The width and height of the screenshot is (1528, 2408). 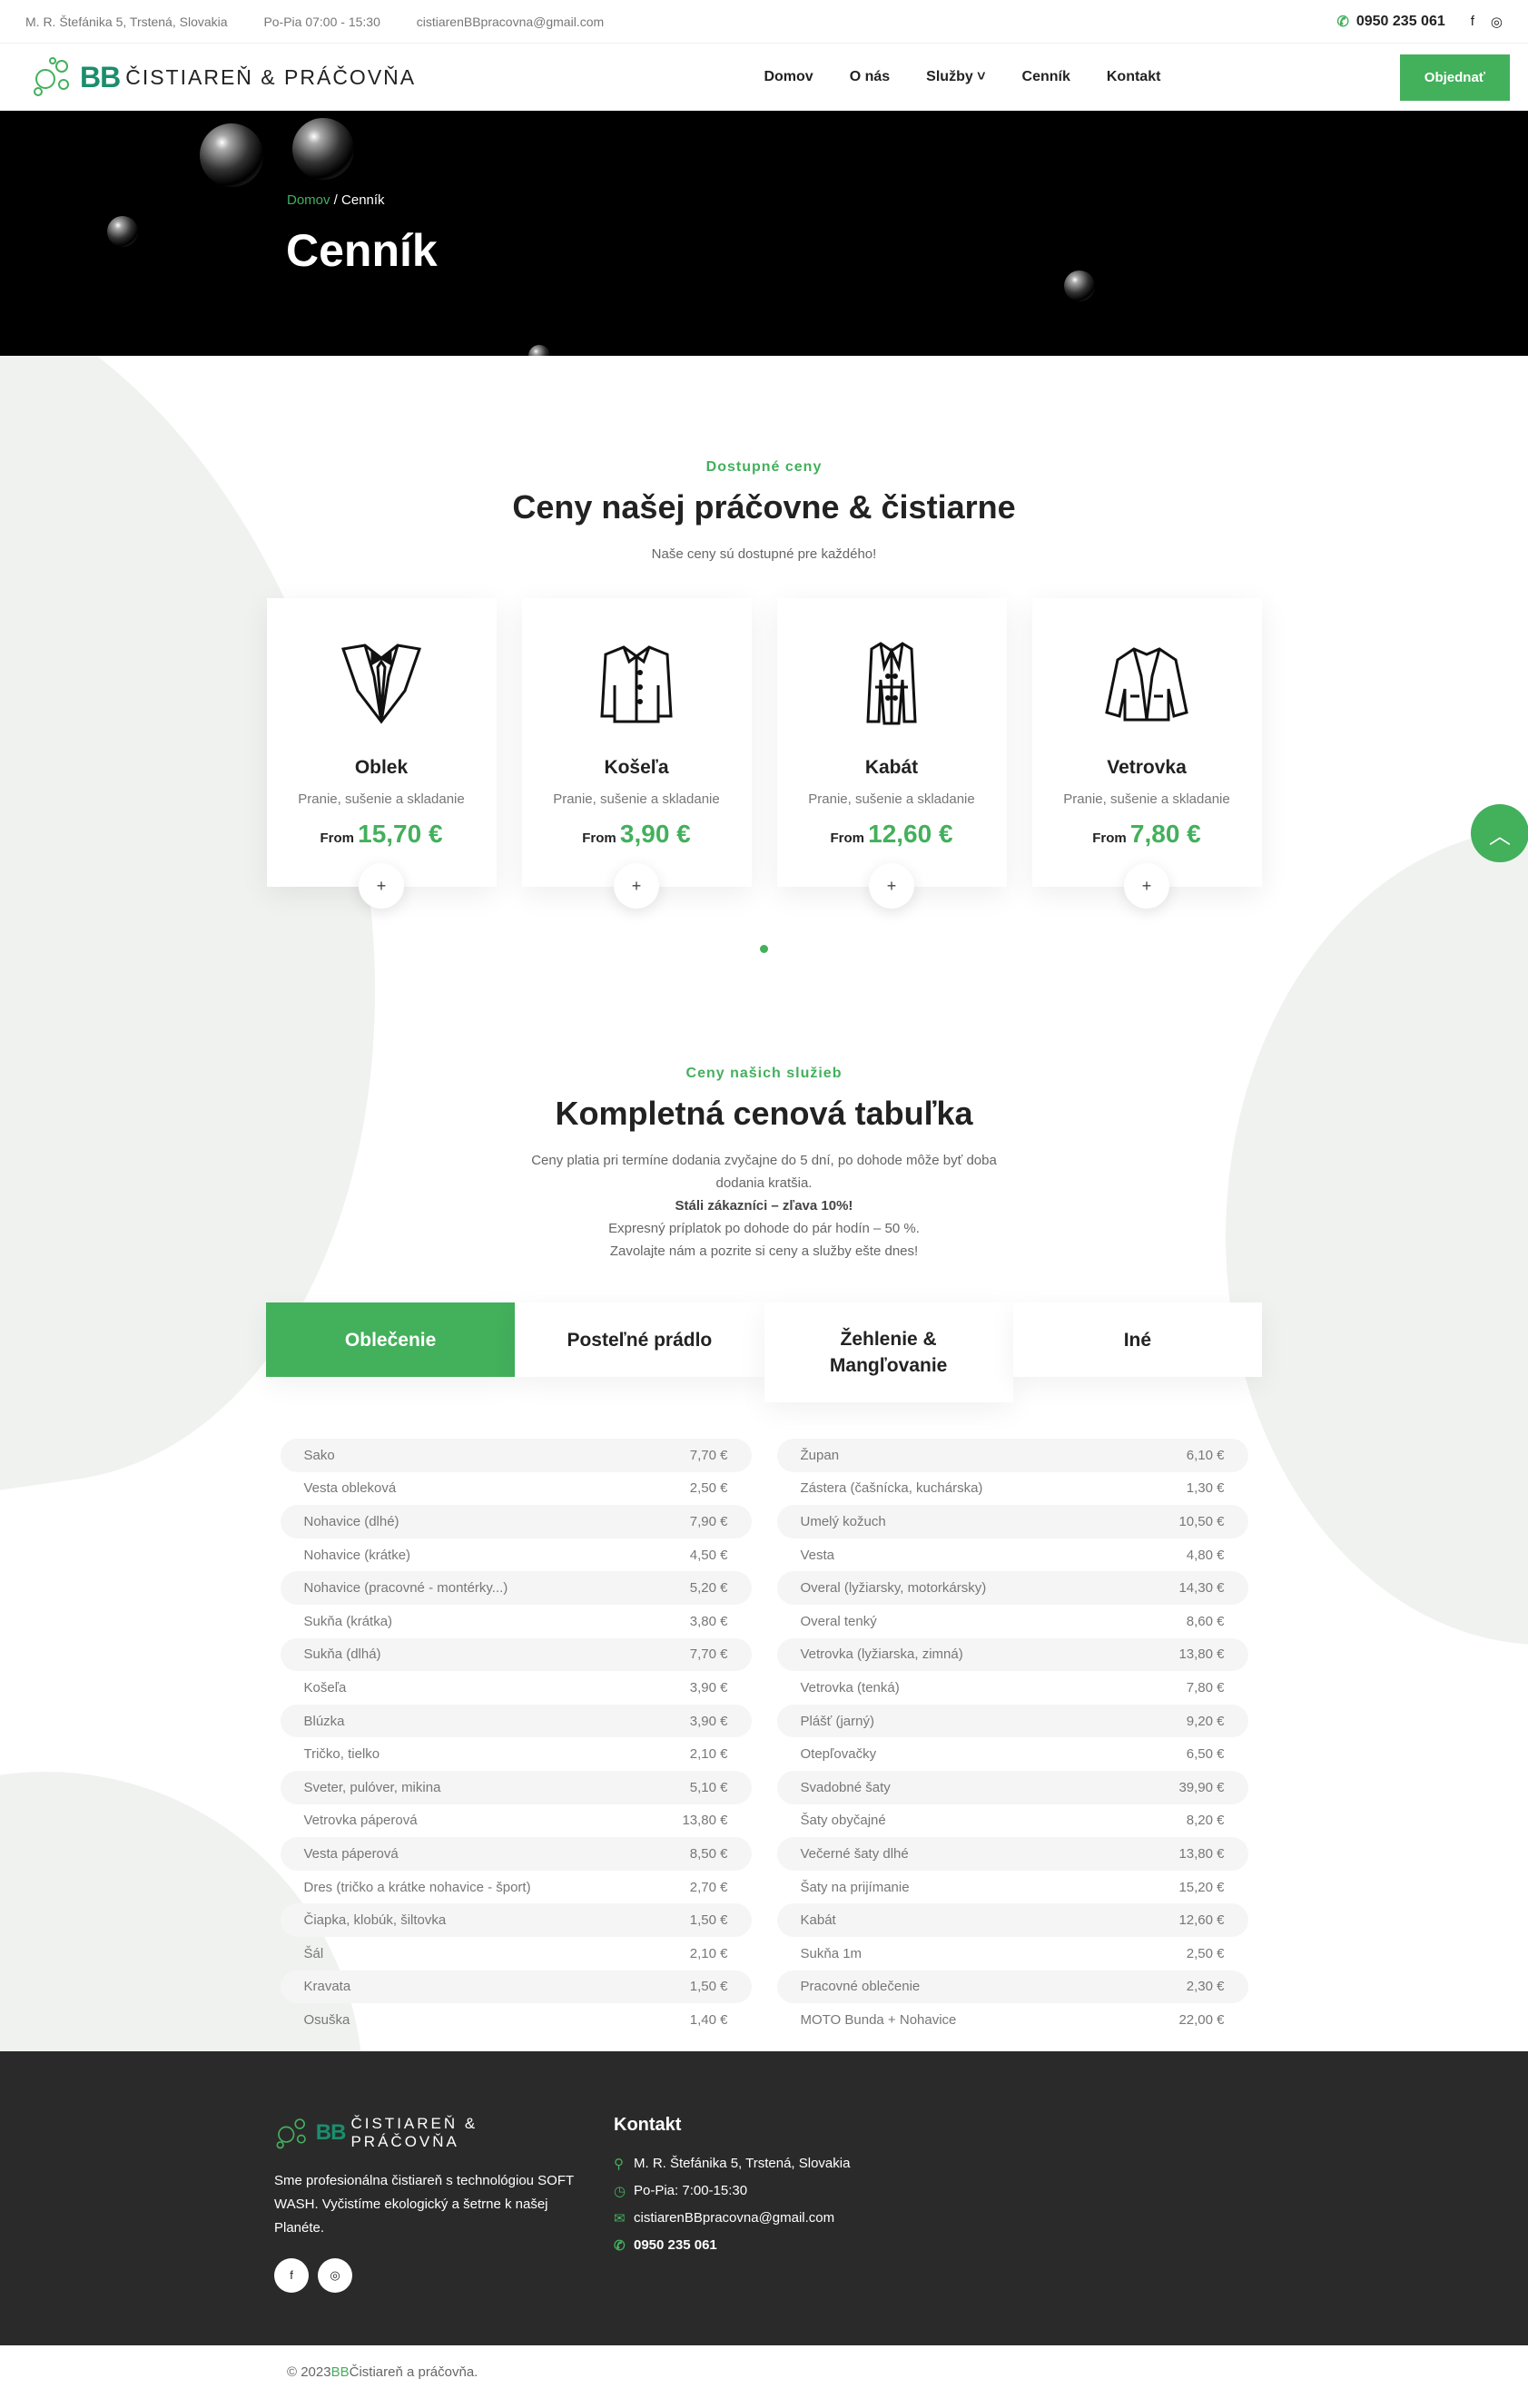 I want to click on topbar-hours: Po-Pia 07:00 - 15:30, so click(x=321, y=21).